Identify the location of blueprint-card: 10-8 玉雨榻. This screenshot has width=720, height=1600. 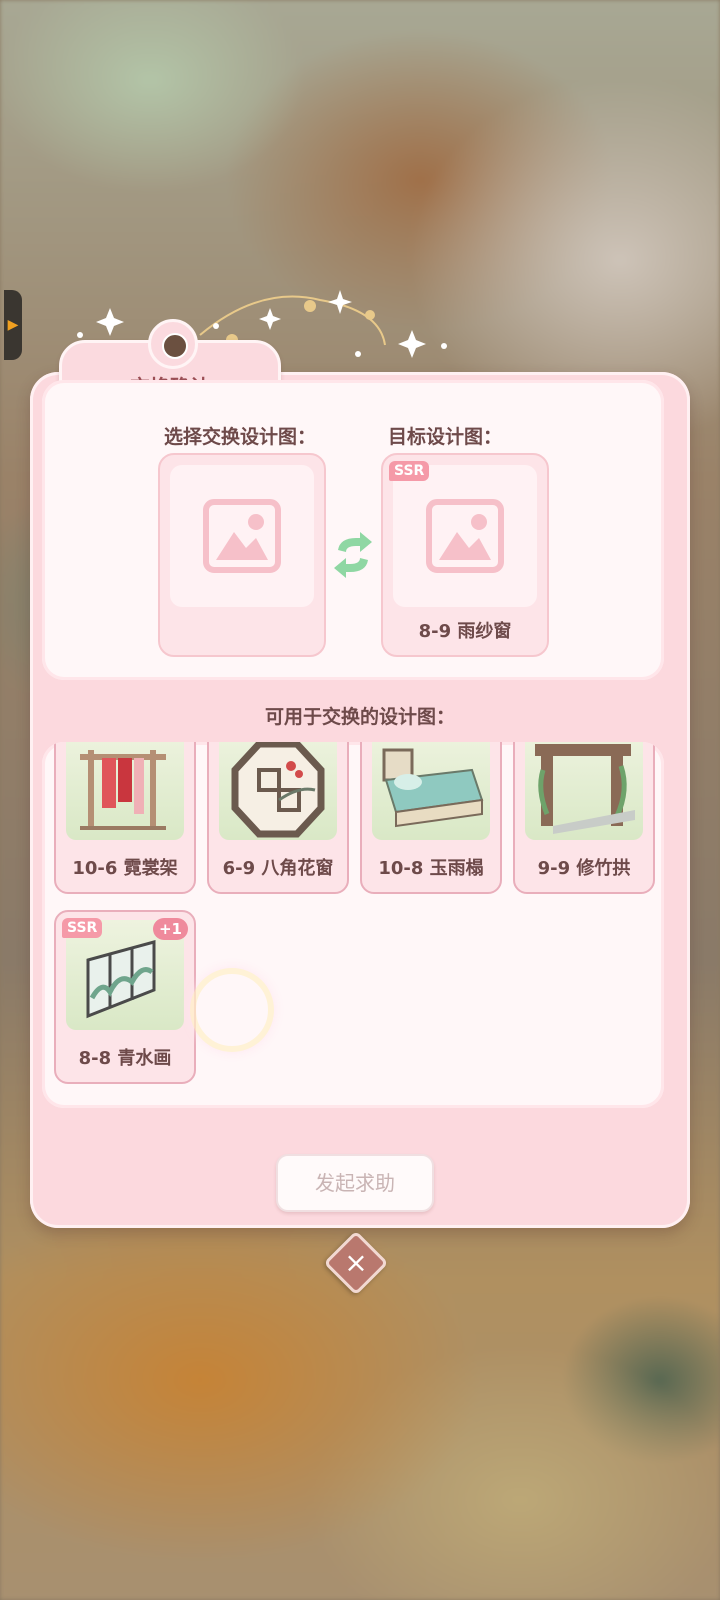
(431, 818).